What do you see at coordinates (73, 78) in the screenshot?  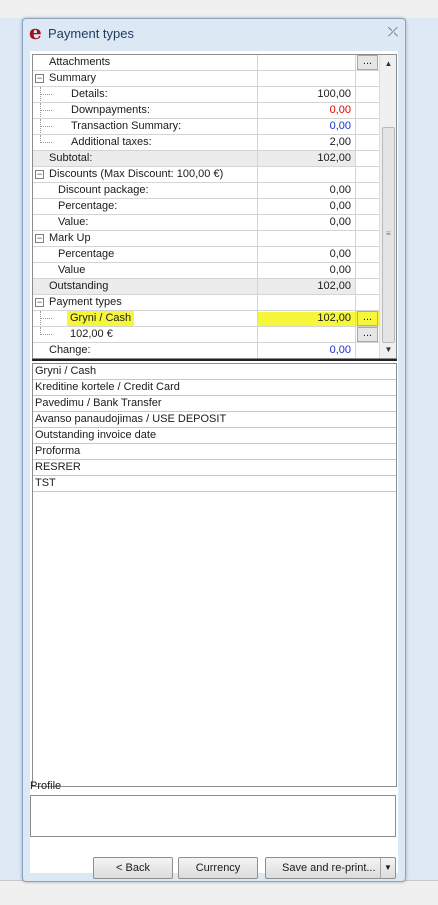 I see `summary-label: Summary` at bounding box center [73, 78].